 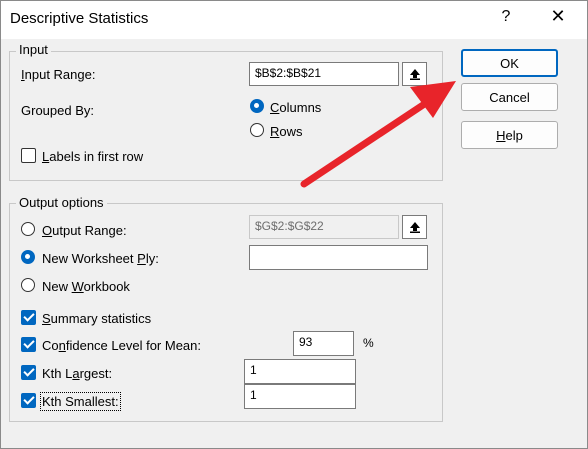 What do you see at coordinates (84, 230) in the screenshot?
I see `output-range-label: Output Range:` at bounding box center [84, 230].